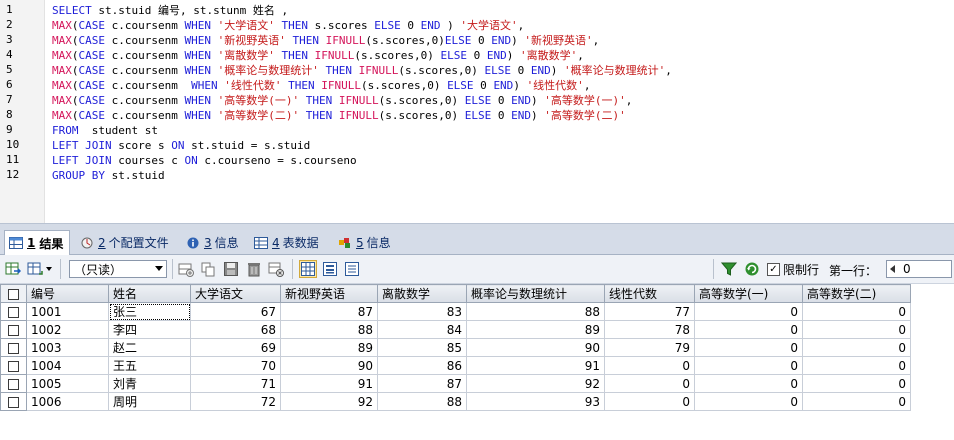 Image resolution: width=954 pixels, height=440 pixels. Describe the element at coordinates (37, 242) in the screenshot. I see `tab-results: 1 结果` at that location.